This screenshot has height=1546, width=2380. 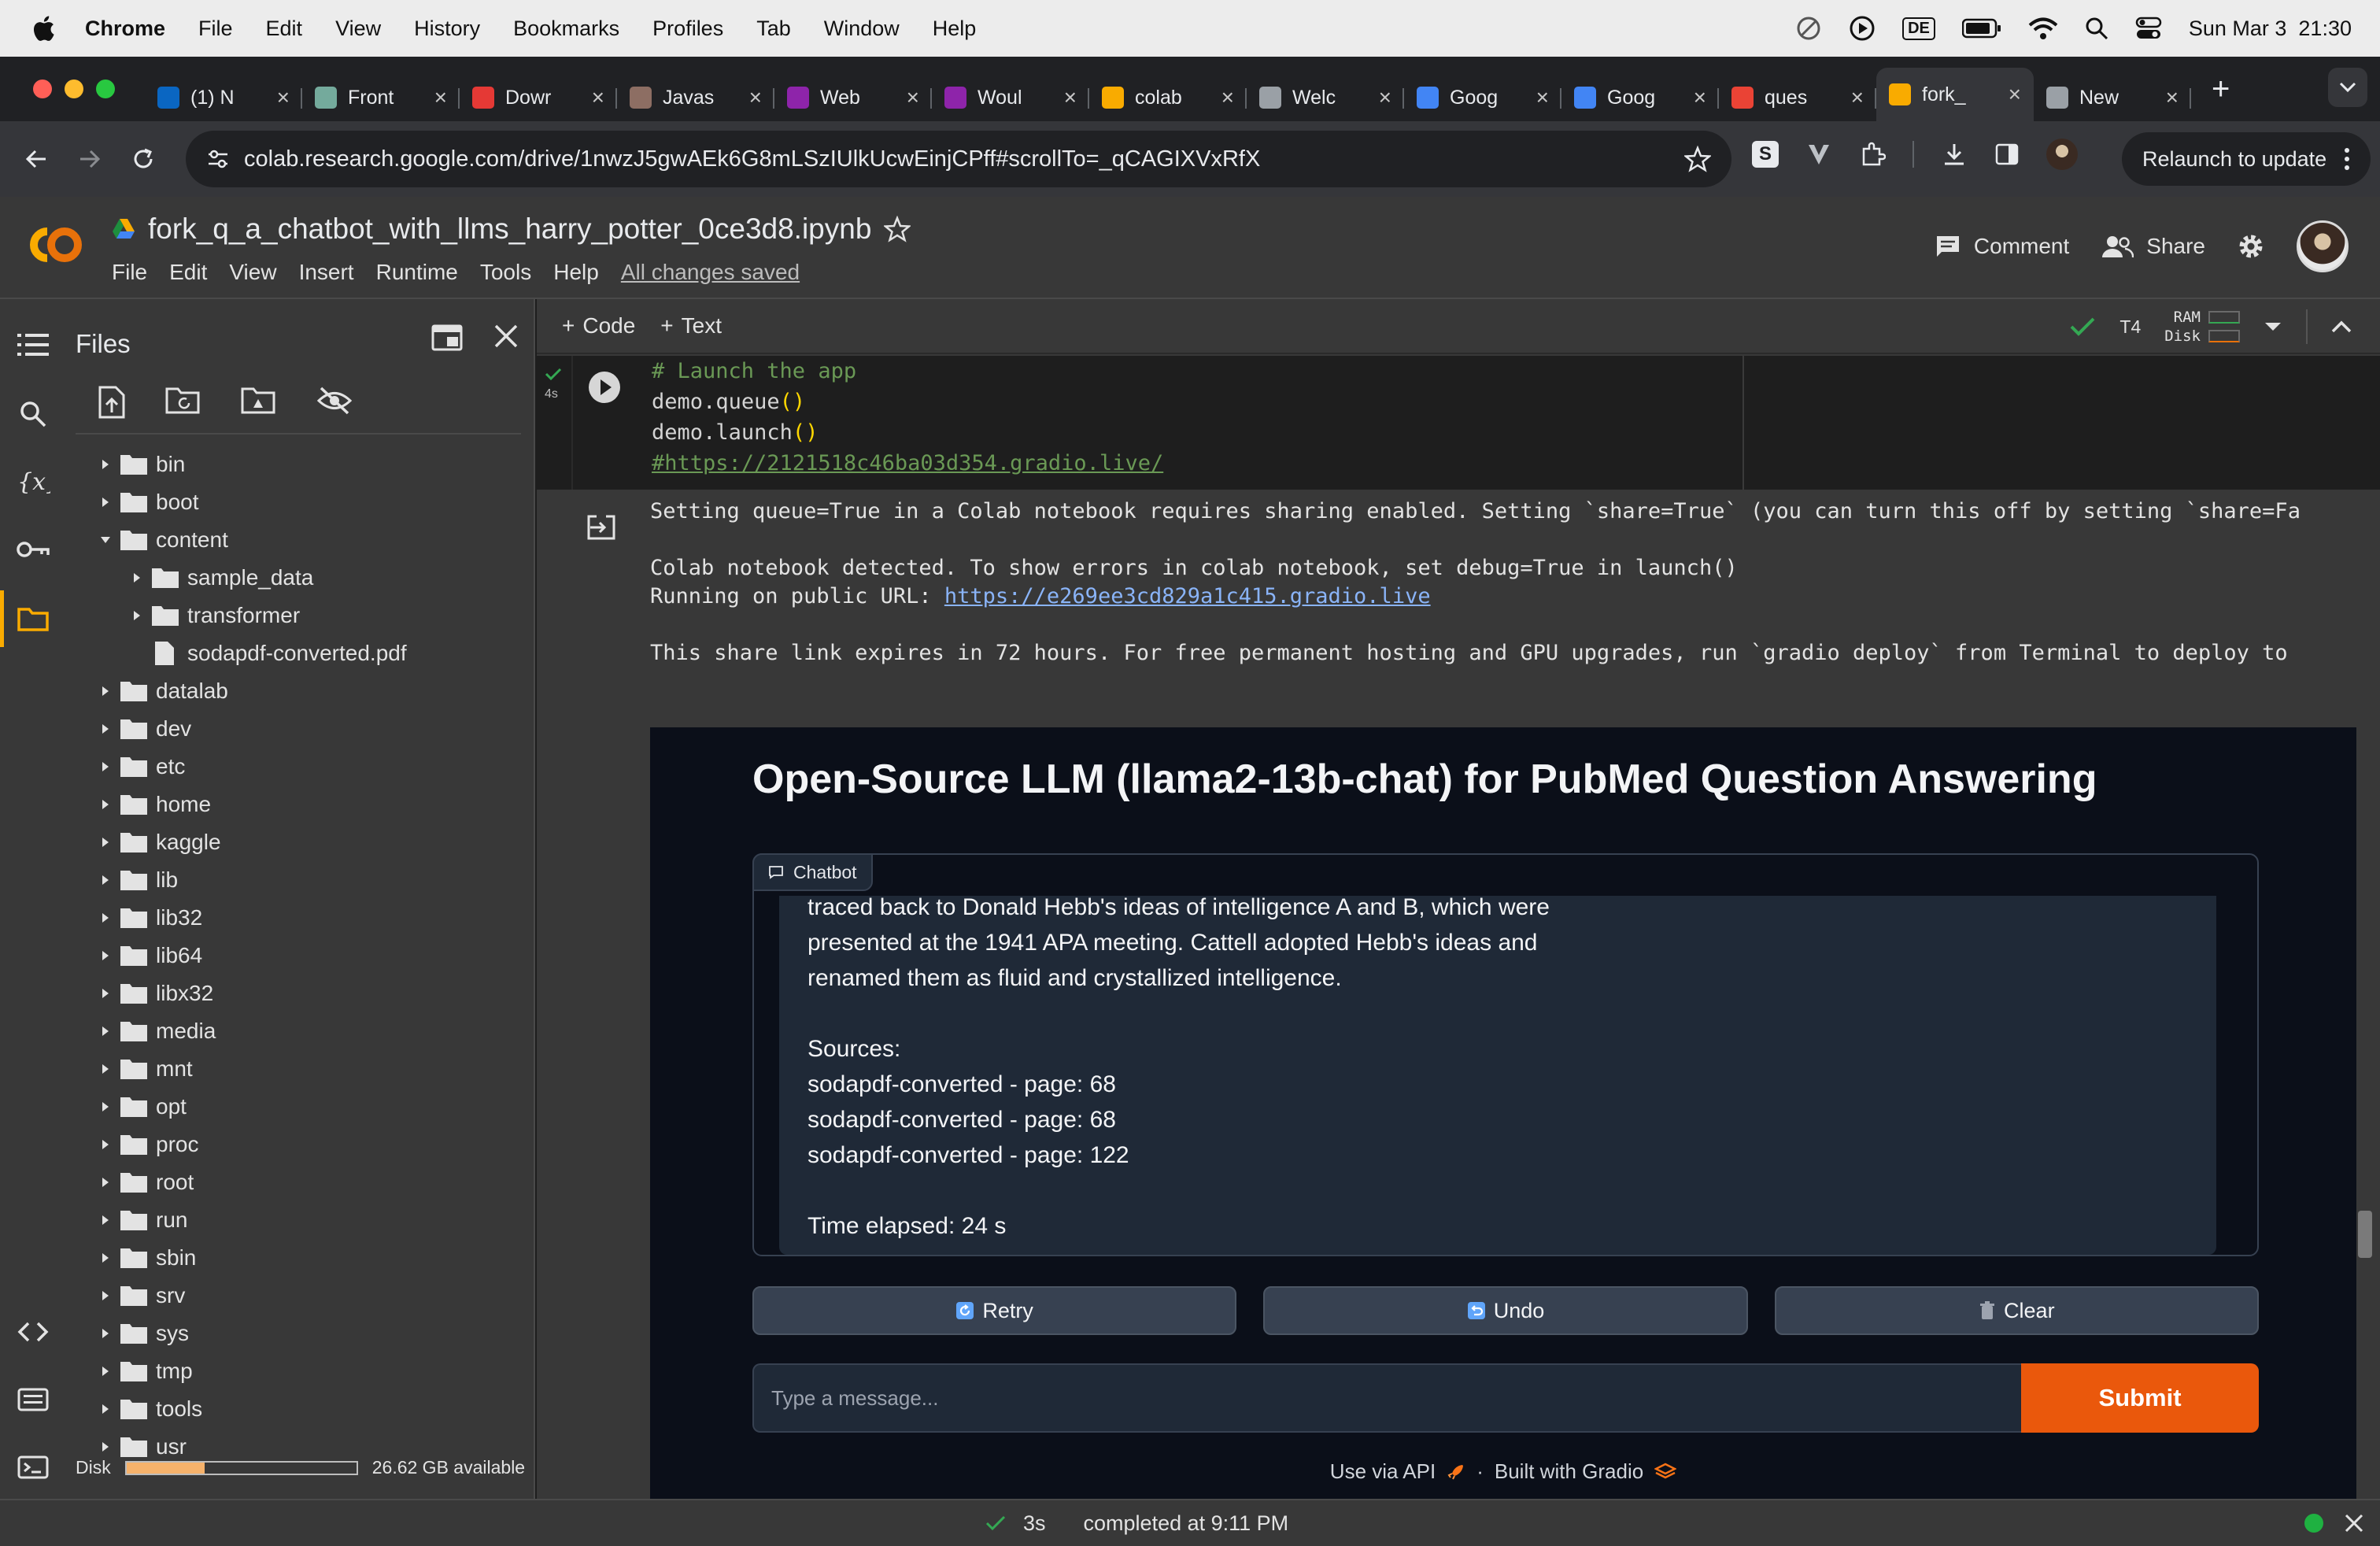 I want to click on nb-menu-file: File, so click(x=129, y=273).